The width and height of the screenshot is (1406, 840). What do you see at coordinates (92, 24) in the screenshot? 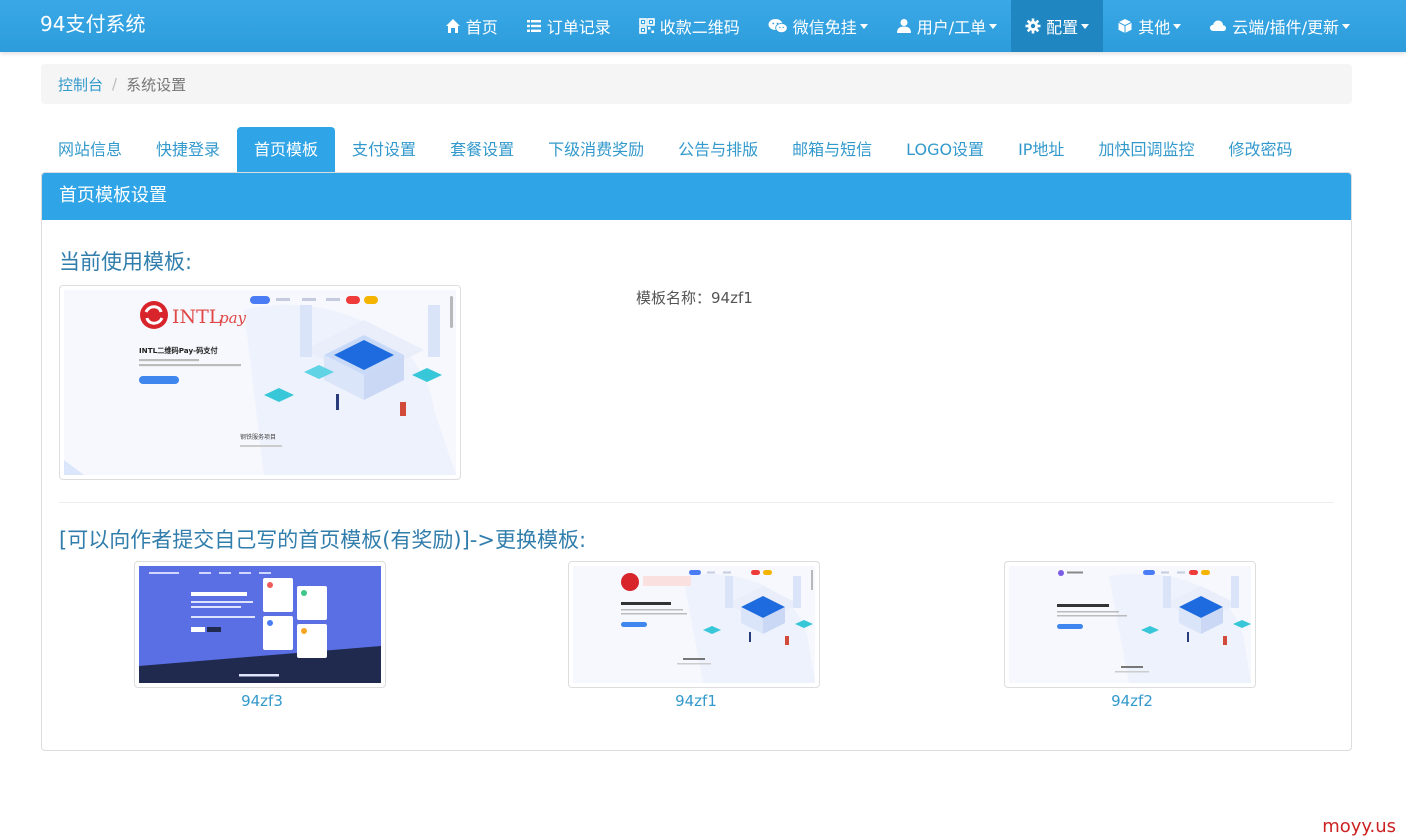
I see `brand-title: 94支付系统` at bounding box center [92, 24].